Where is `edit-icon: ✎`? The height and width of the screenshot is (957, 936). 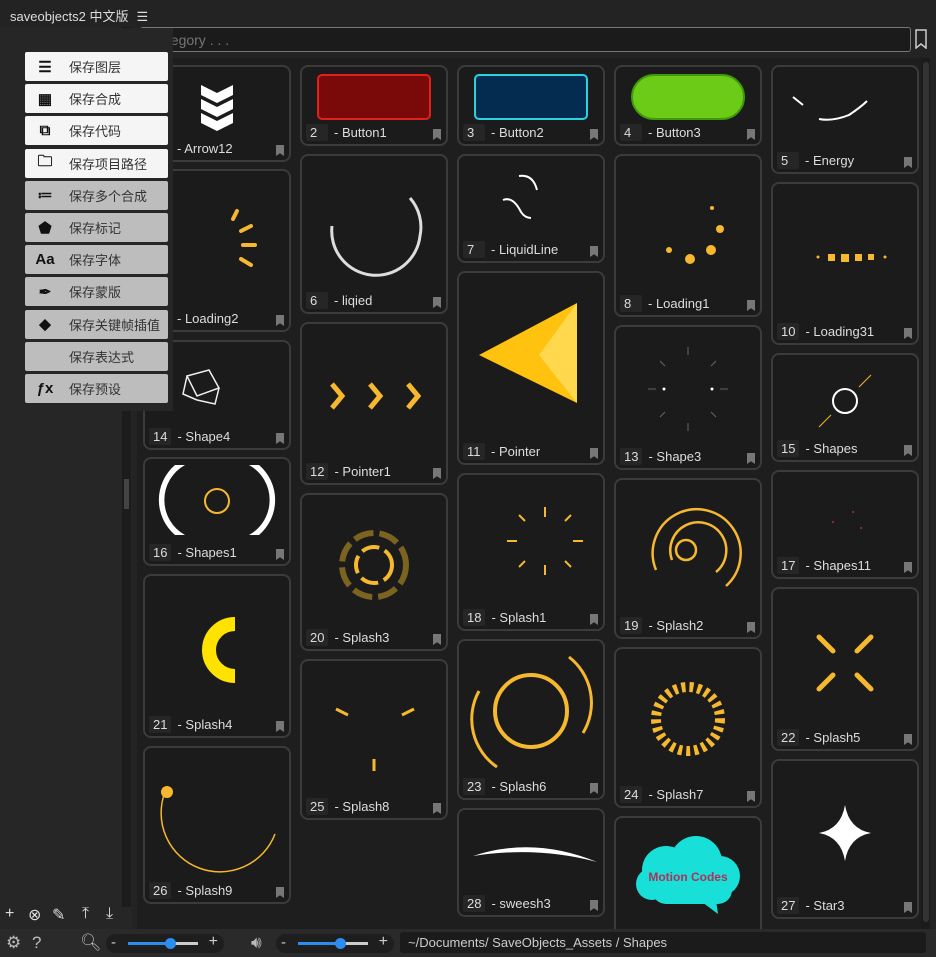 edit-icon: ✎ is located at coordinates (58, 915).